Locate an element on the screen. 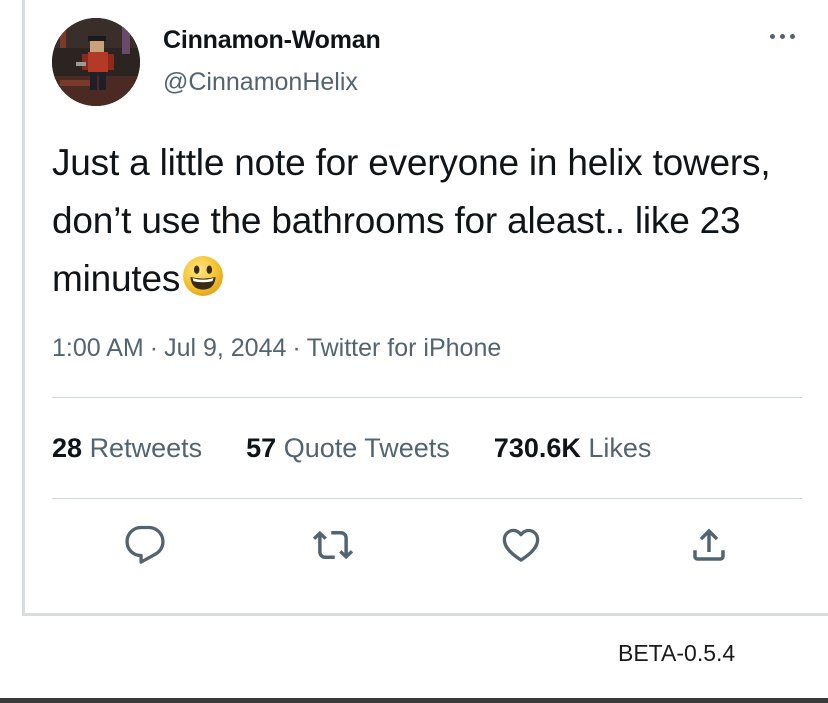  like-button is located at coordinates (521, 545).